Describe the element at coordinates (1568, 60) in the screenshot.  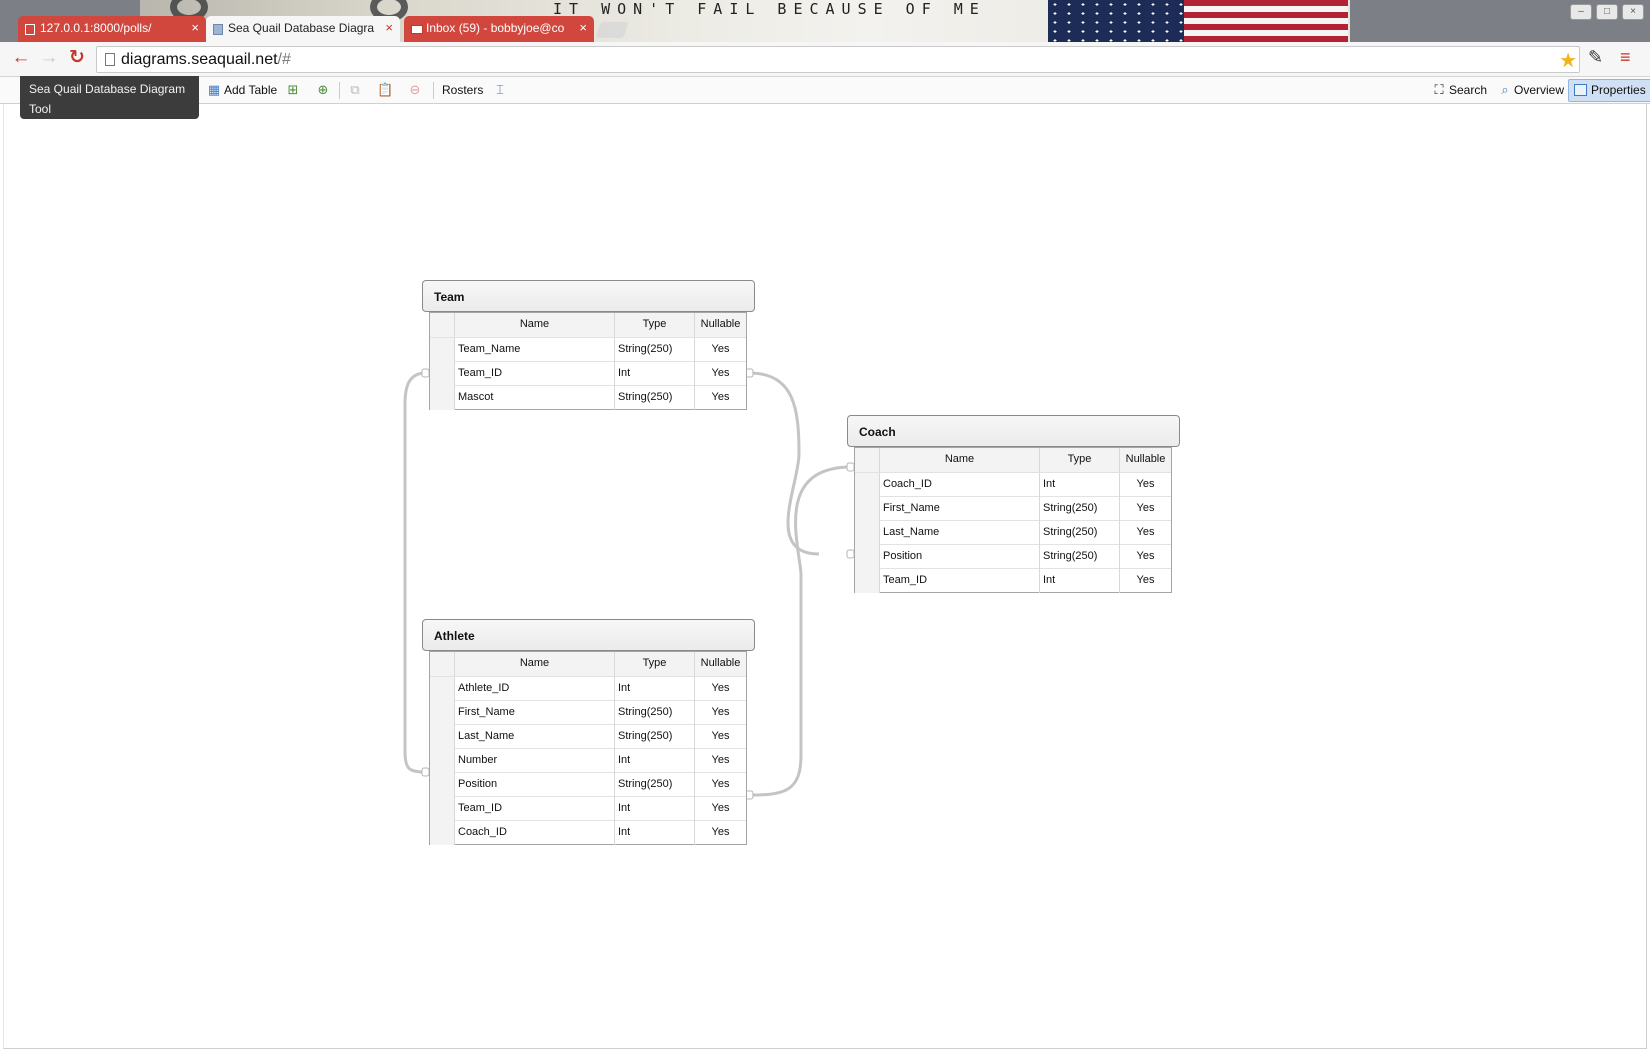
I see `bookmark-star-icon: ★` at that location.